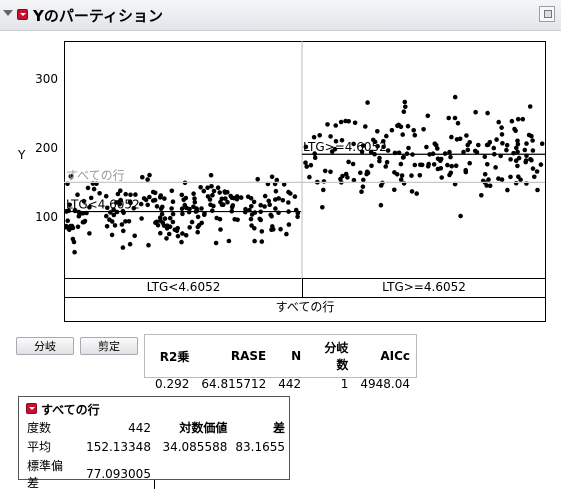 This screenshot has width=561, height=492. Describe the element at coordinates (46, 217) in the screenshot. I see `y-tick-label: 100` at that location.